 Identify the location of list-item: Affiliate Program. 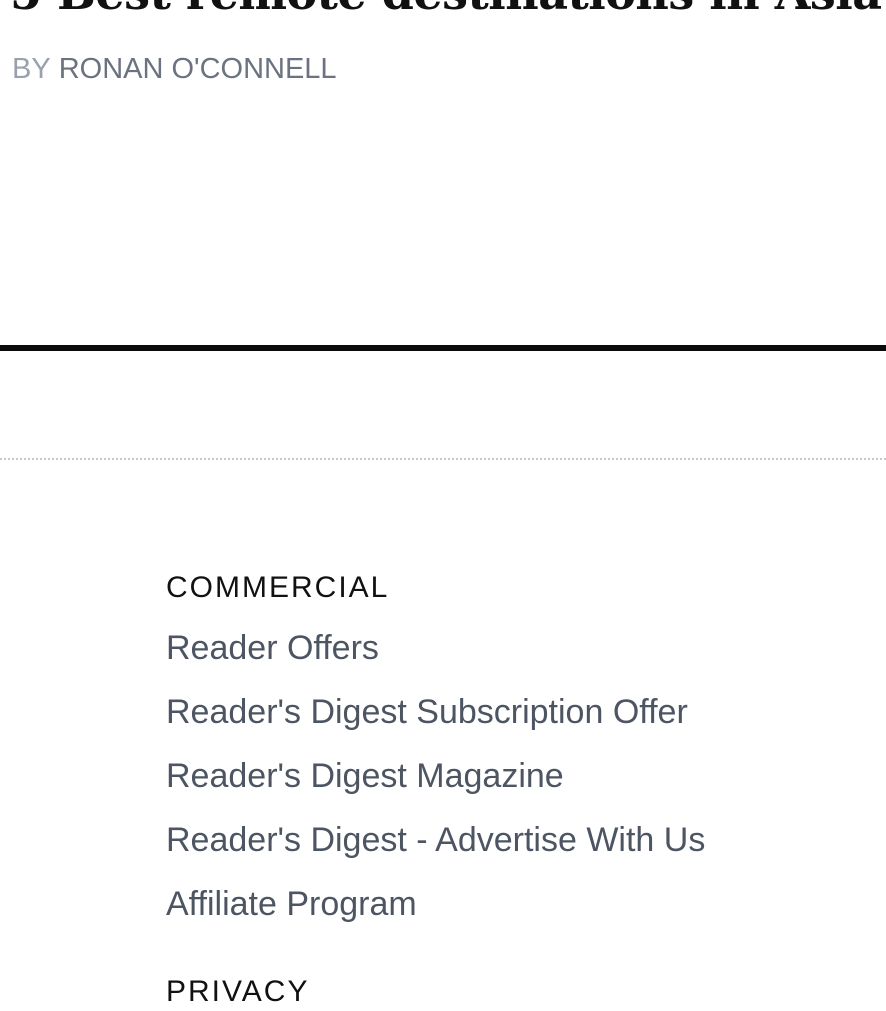
(435, 916).